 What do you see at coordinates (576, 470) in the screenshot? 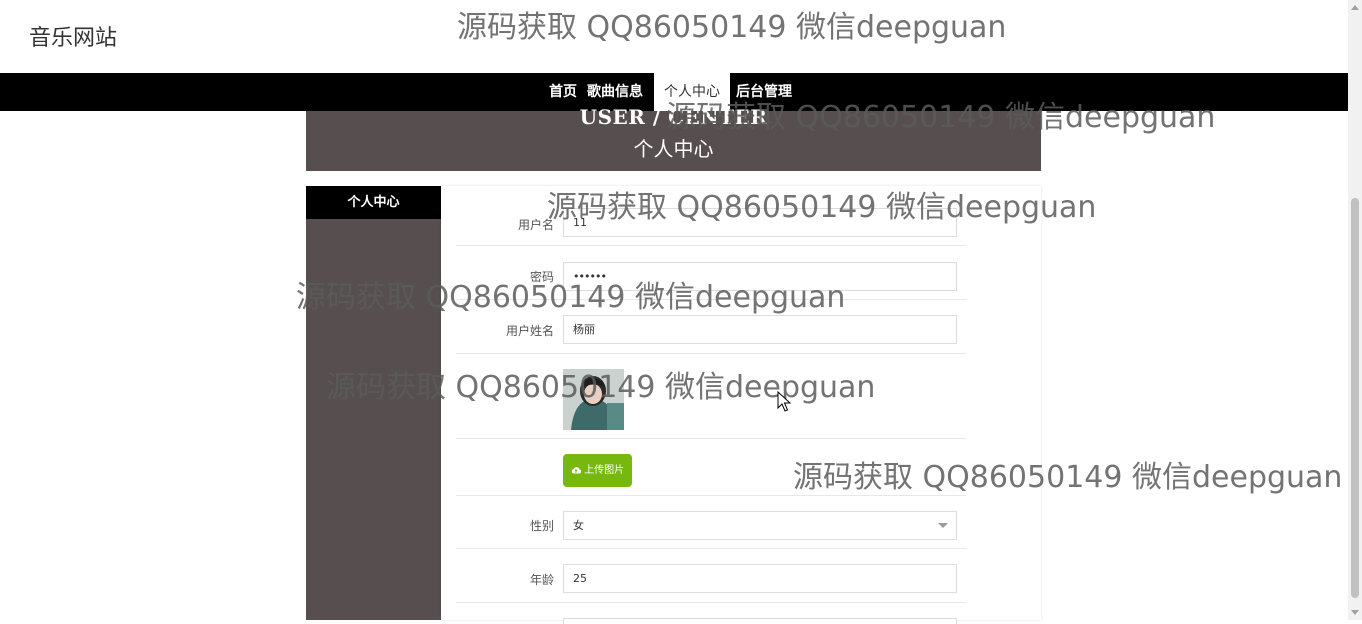
I see `cloud-upload-icon` at bounding box center [576, 470].